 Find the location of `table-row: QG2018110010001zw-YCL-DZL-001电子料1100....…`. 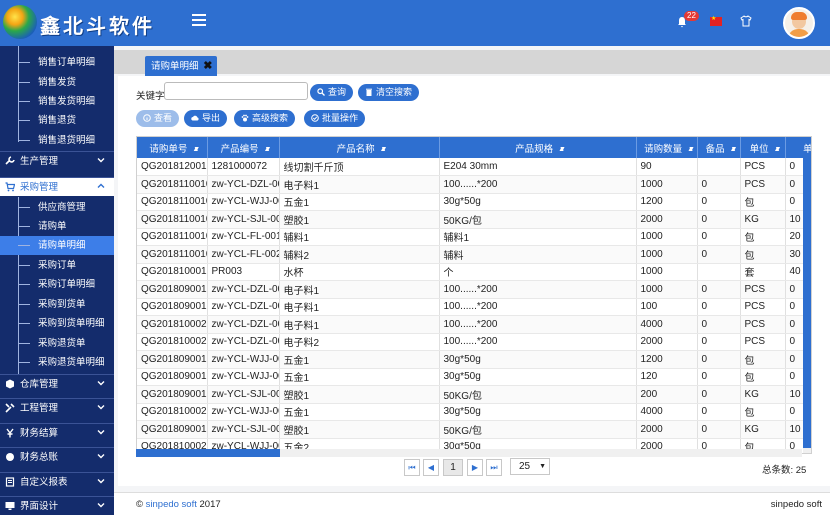

table-row: QG2018110010001zw-YCL-DZL-001电子料1100....… is located at coordinates (474, 184).